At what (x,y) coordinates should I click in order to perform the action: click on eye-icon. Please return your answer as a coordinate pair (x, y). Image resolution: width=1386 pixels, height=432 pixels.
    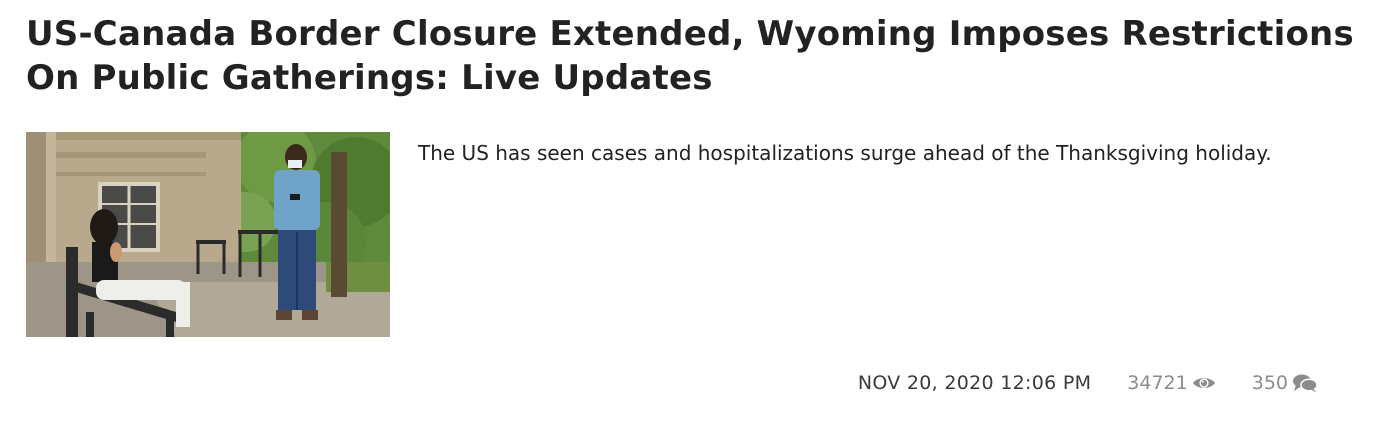
    Looking at the image, I should click on (1204, 383).